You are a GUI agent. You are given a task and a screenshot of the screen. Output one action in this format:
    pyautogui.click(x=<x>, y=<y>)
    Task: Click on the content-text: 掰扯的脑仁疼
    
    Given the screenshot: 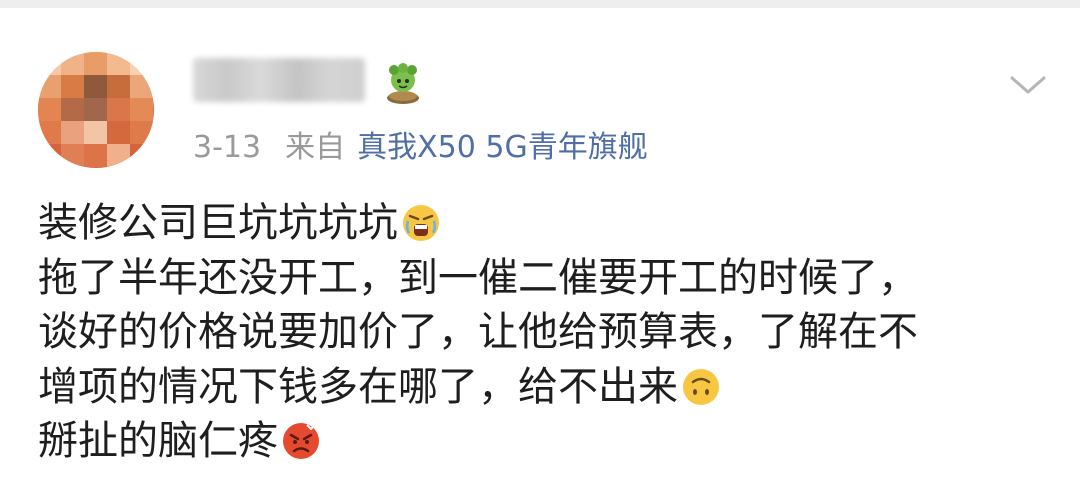 What is the action you would take?
    pyautogui.click(x=158, y=441)
    